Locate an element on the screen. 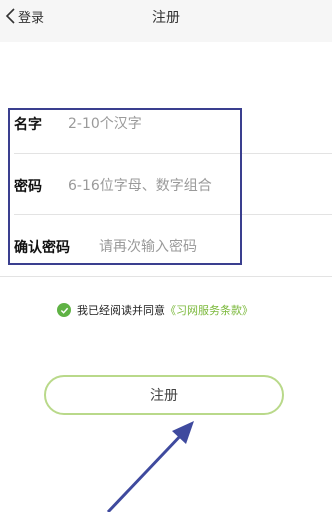 The width and height of the screenshot is (332, 512). name-row: 名字 is located at coordinates (166, 124).